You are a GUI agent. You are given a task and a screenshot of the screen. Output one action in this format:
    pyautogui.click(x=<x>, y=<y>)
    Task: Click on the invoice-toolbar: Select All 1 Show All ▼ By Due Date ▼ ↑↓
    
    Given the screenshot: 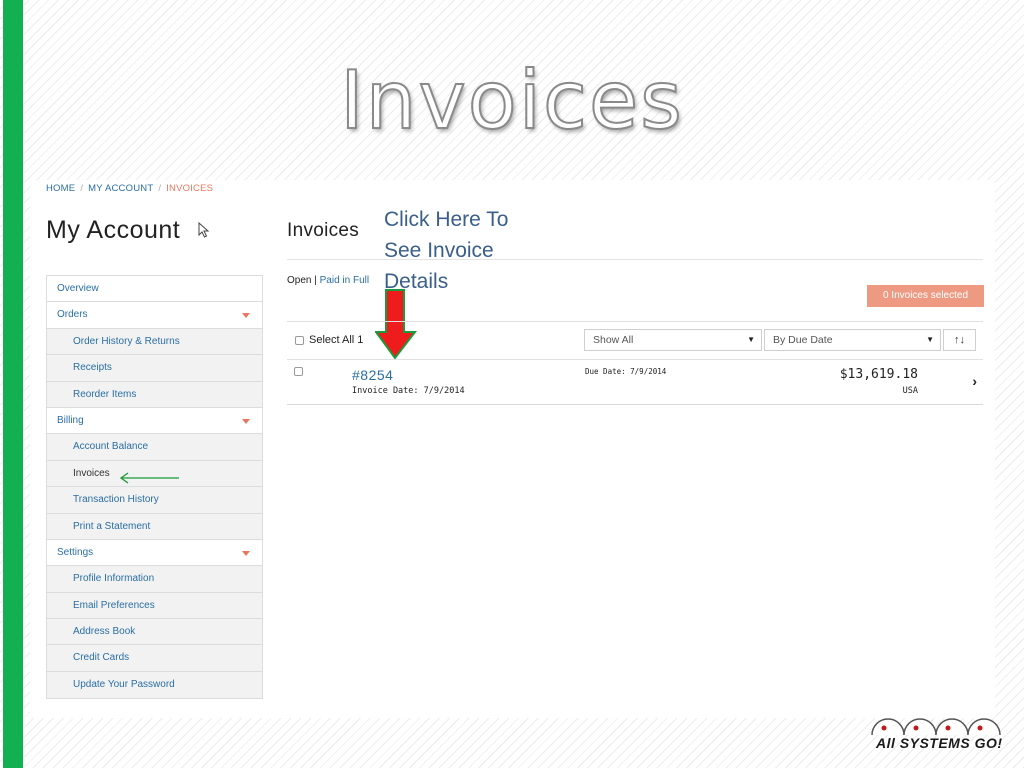 What is the action you would take?
    pyautogui.click(x=635, y=340)
    